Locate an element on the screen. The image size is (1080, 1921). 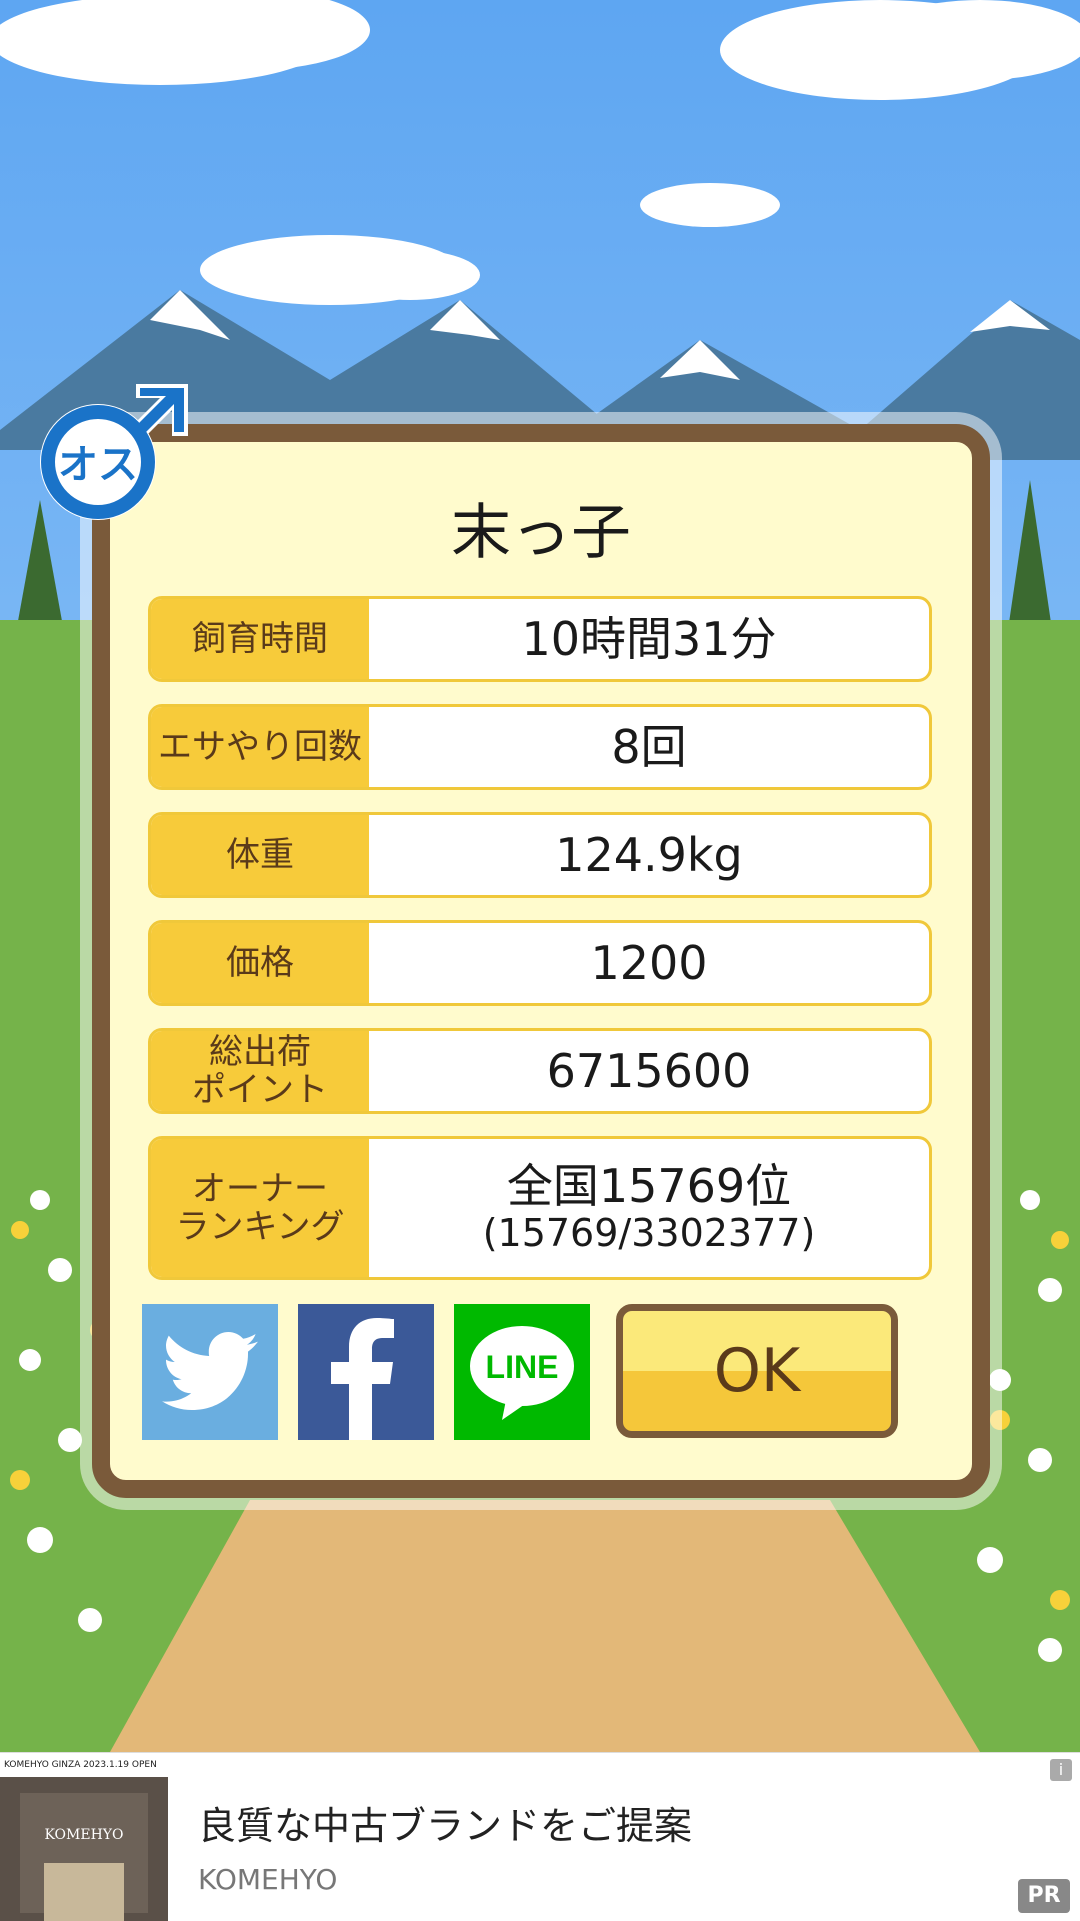
male-symbol-icon: オス is located at coordinates (114, 452).